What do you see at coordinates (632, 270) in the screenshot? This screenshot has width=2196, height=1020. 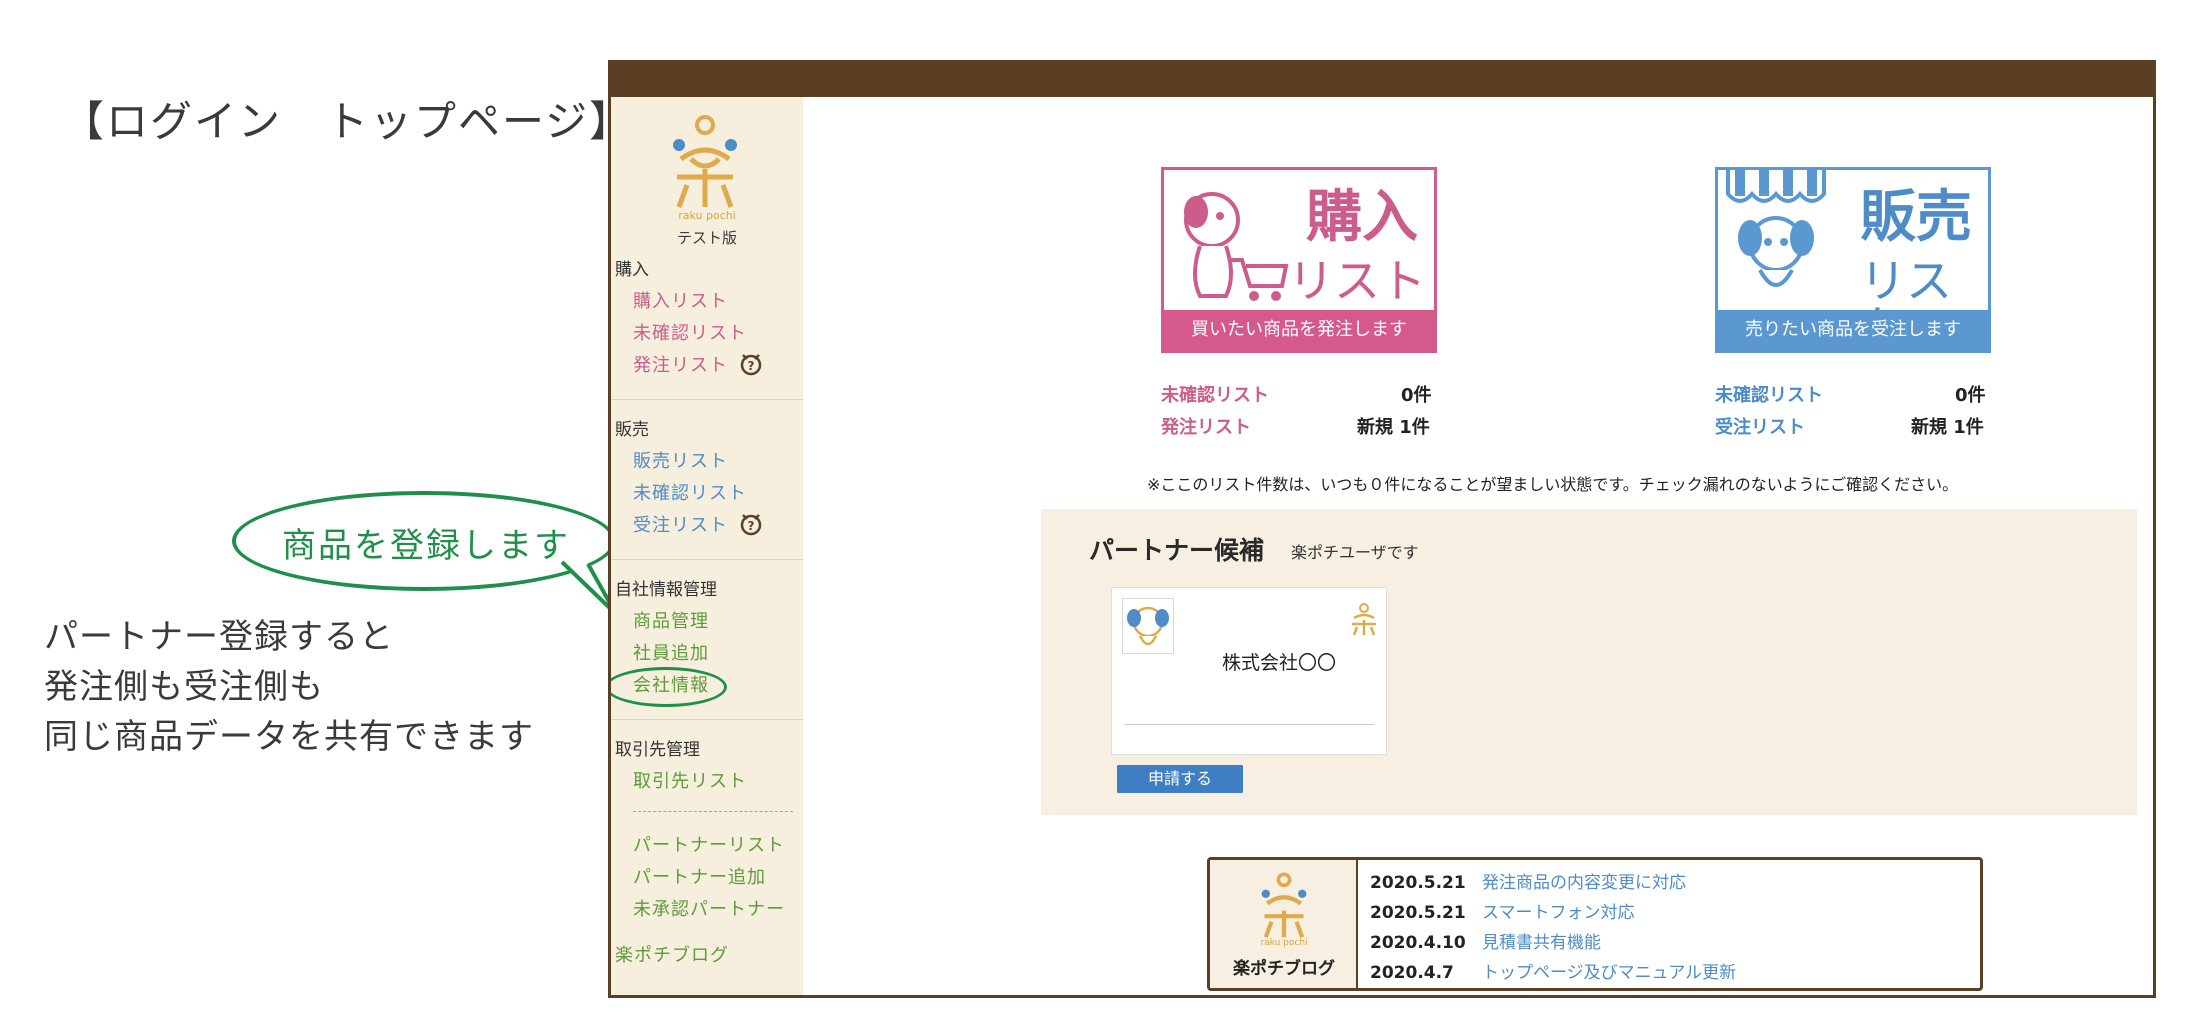 I see `section-title-purchase: 購入` at bounding box center [632, 270].